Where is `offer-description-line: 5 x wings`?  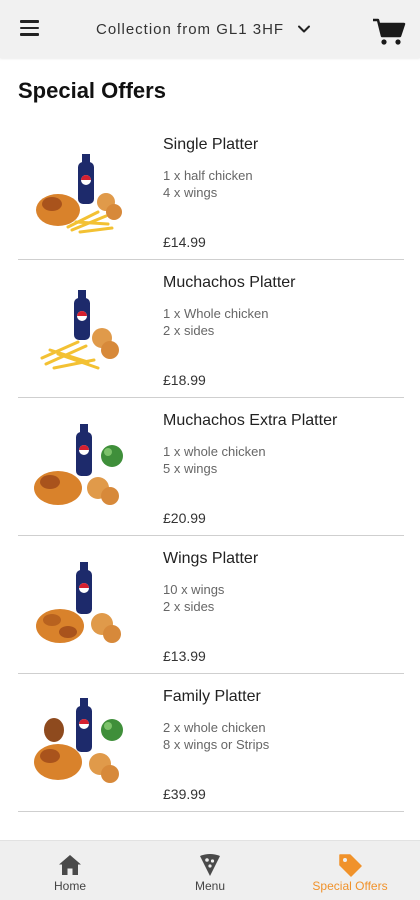
offer-description-line: 5 x wings is located at coordinates (190, 468).